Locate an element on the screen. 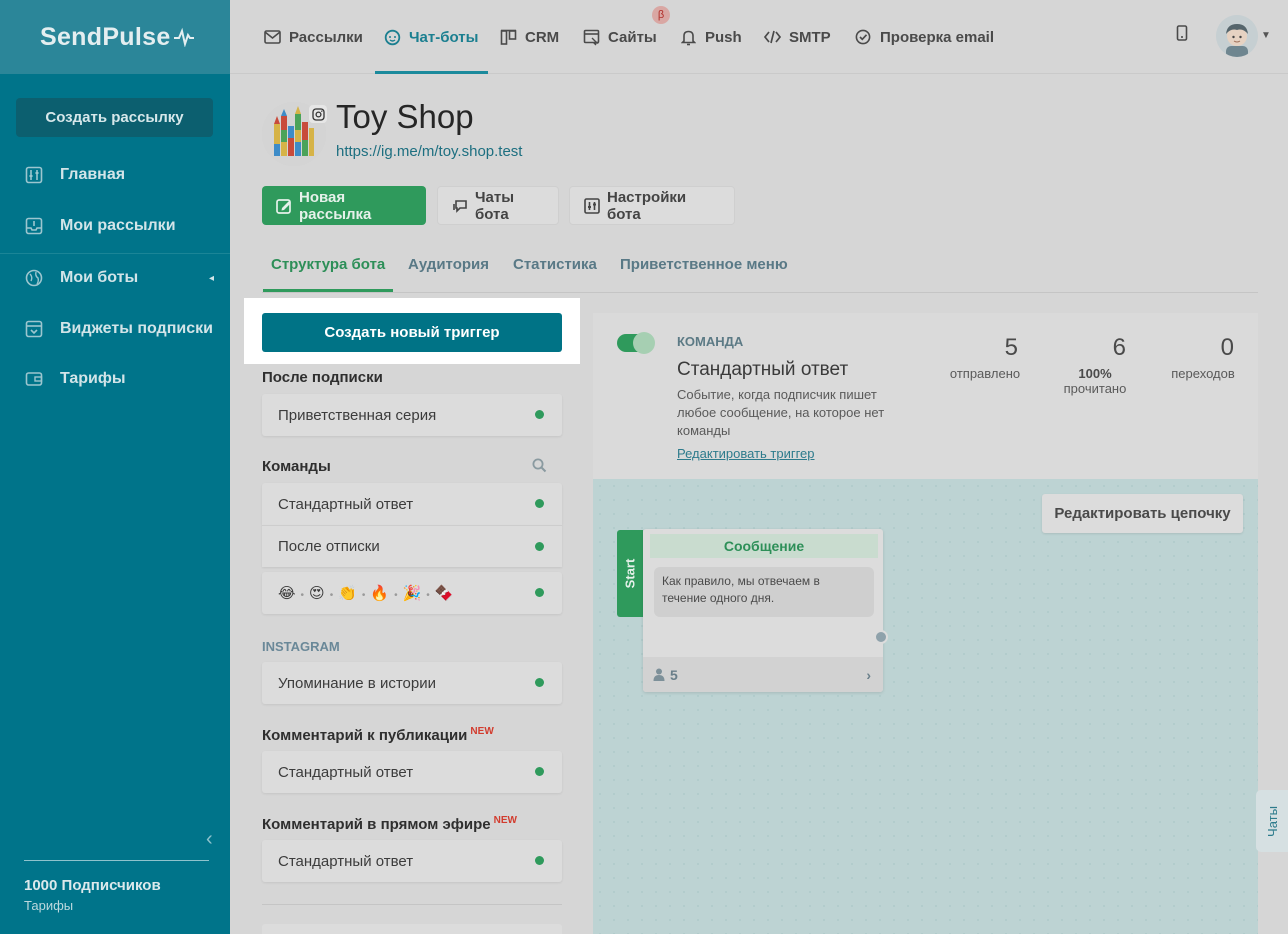 The height and width of the screenshot is (934, 1288). tab-label: Рассылки is located at coordinates (326, 37).